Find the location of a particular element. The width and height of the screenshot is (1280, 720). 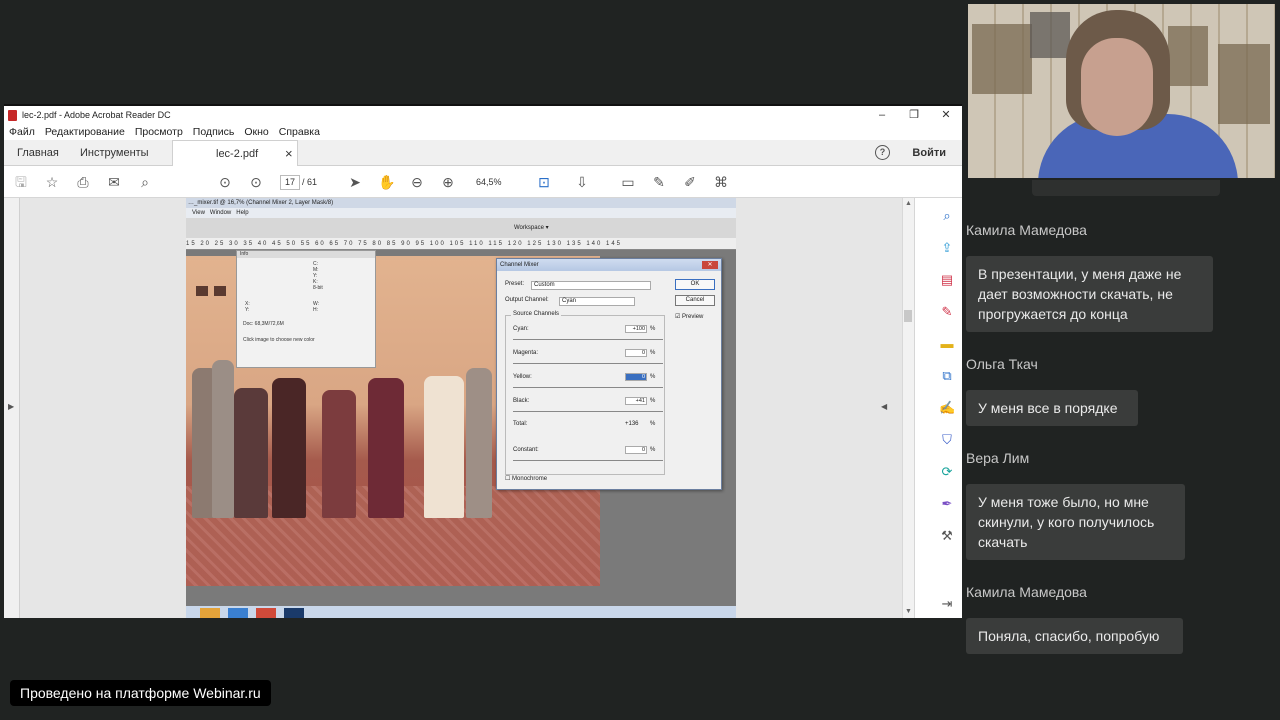

speaker-webcam is located at coordinates (1121, 91).